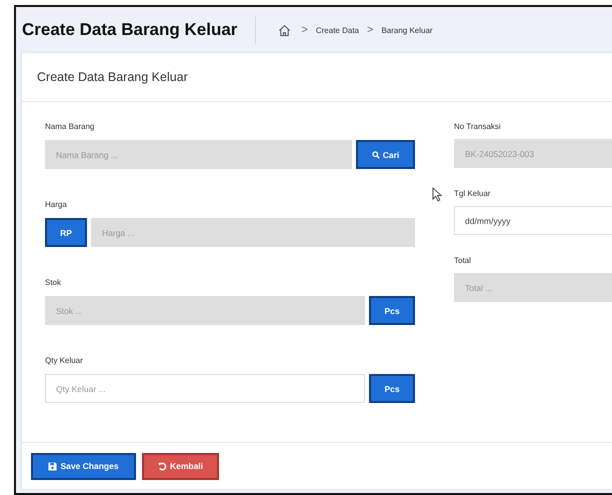 This screenshot has height=495, width=612. Describe the element at coordinates (70, 126) in the screenshot. I see `field-label: Nama Barang` at that location.